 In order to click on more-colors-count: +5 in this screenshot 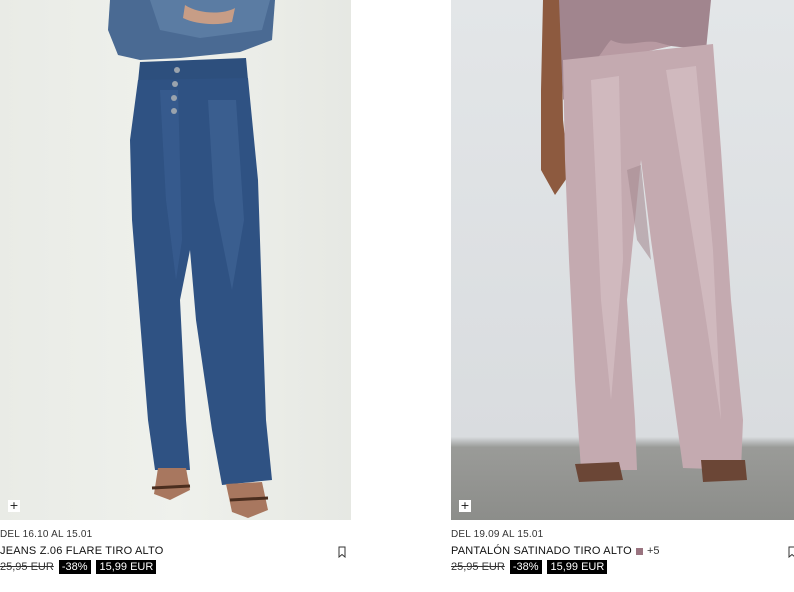, I will do `click(653, 551)`.